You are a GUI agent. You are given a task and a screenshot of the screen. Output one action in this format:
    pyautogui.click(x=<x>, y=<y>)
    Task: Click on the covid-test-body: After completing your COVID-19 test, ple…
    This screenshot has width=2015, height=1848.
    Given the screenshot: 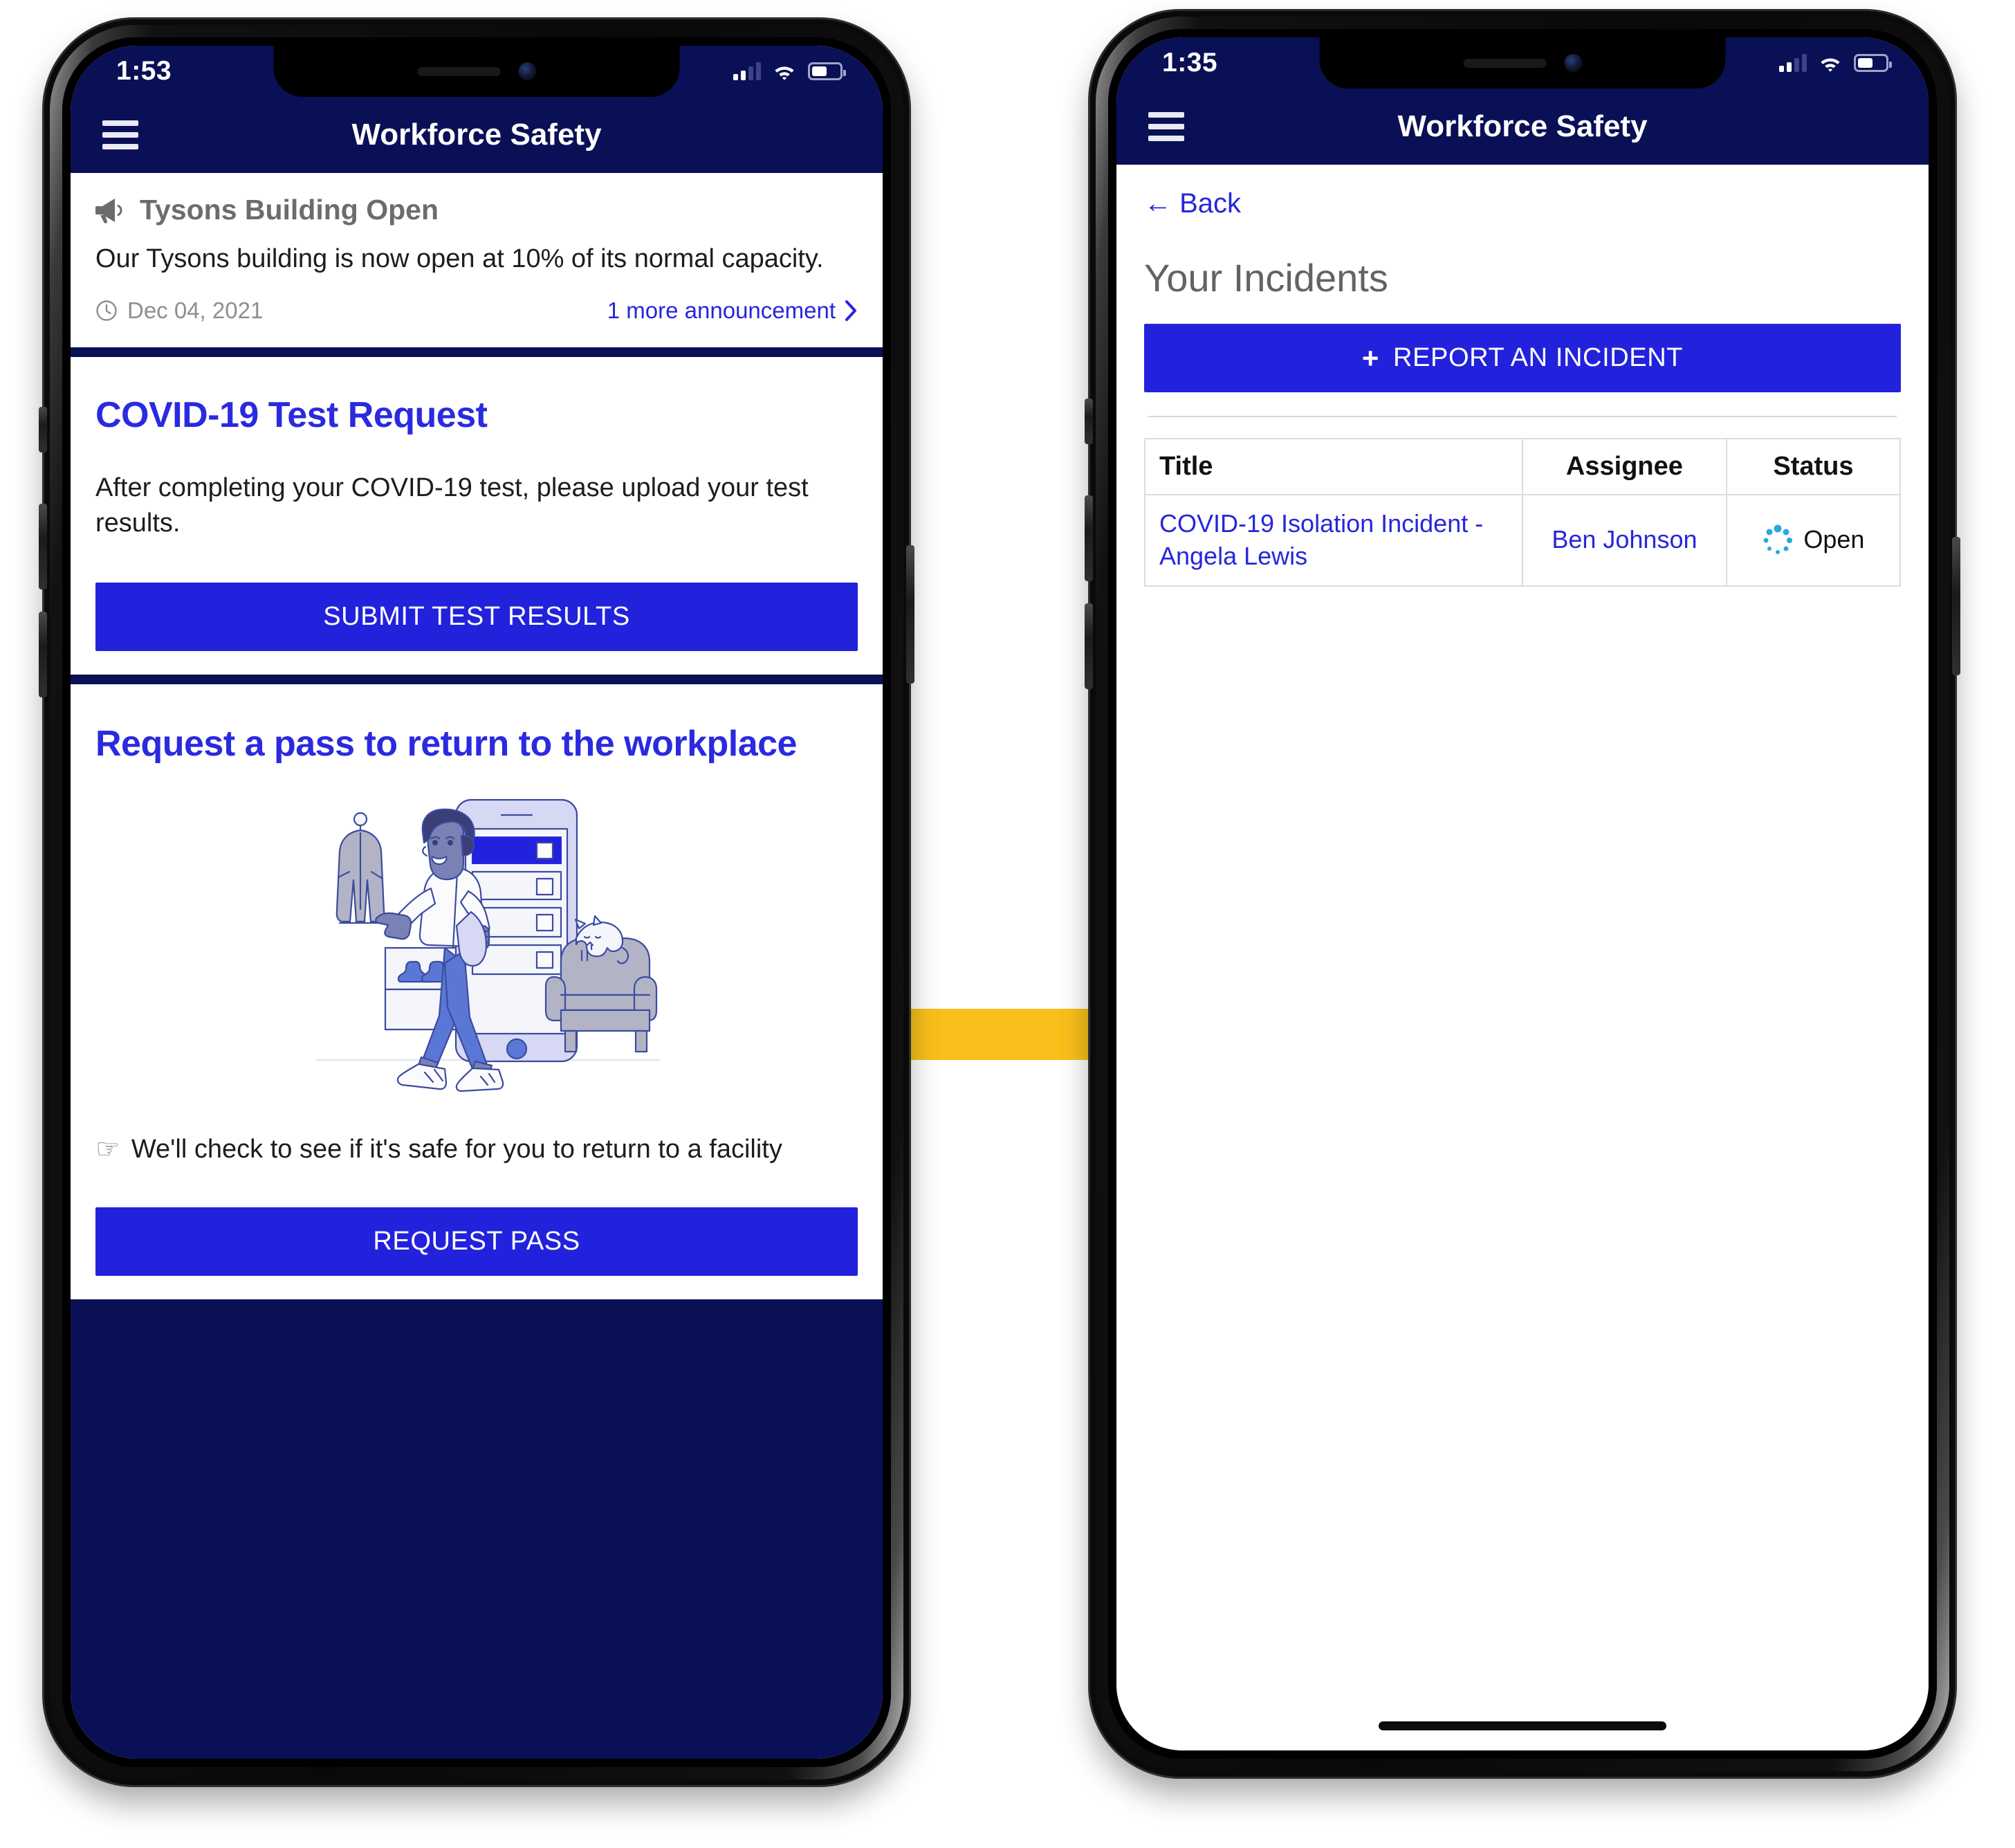 What is the action you would take?
    pyautogui.click(x=452, y=505)
    